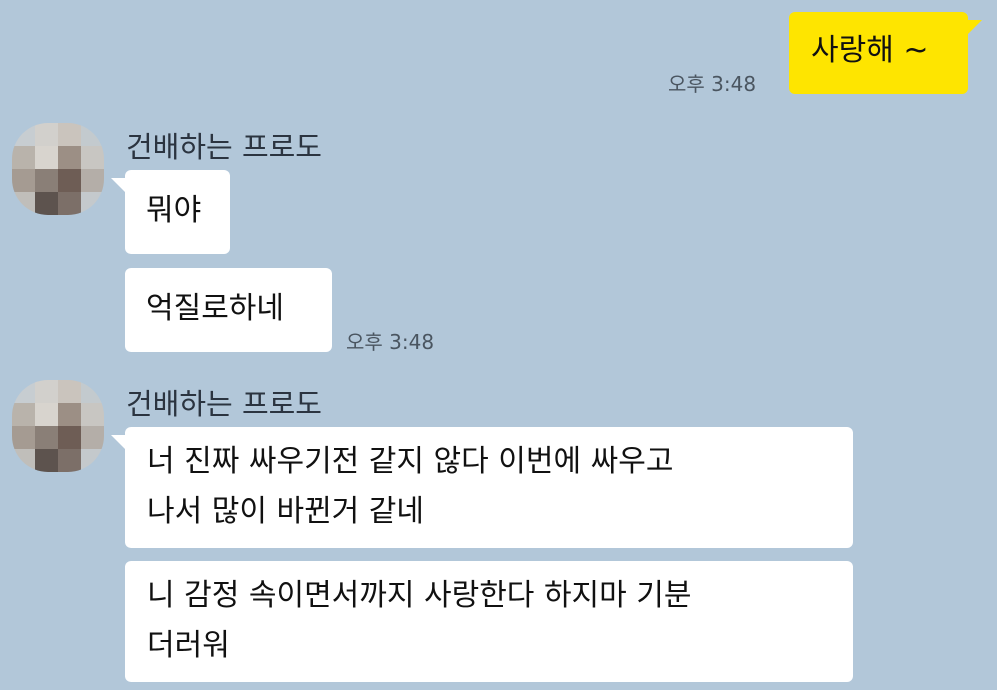  Describe the element at coordinates (419, 620) in the screenshot. I see `message-text: 니 감정 속이면서까지 사랑한다 하지마 기분 더러워` at that location.